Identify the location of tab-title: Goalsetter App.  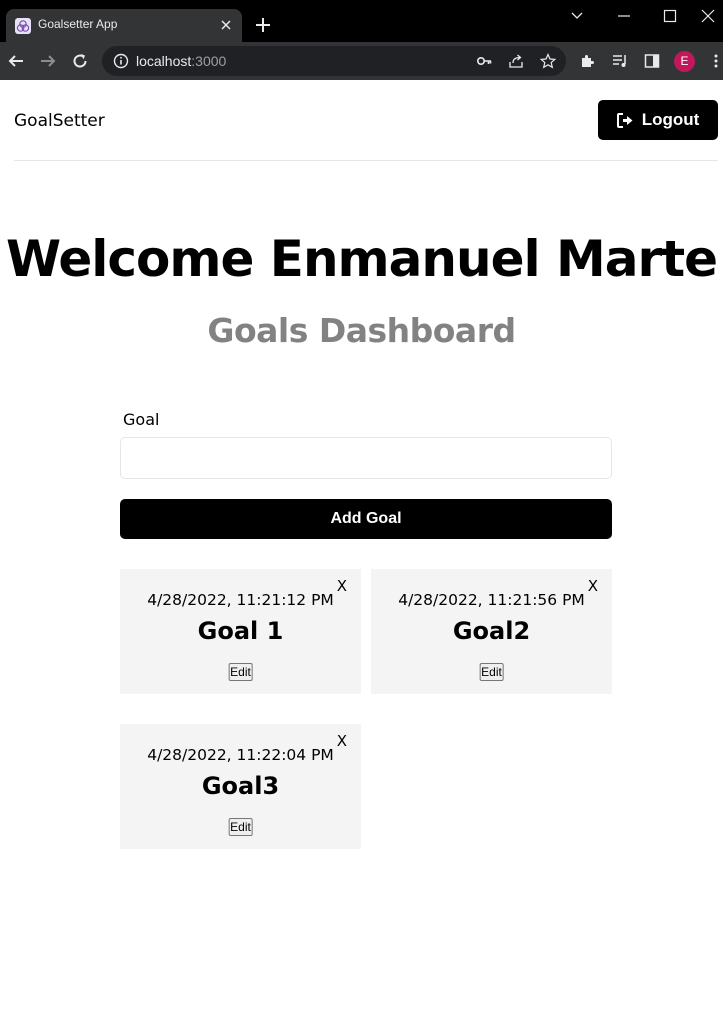
(78, 24).